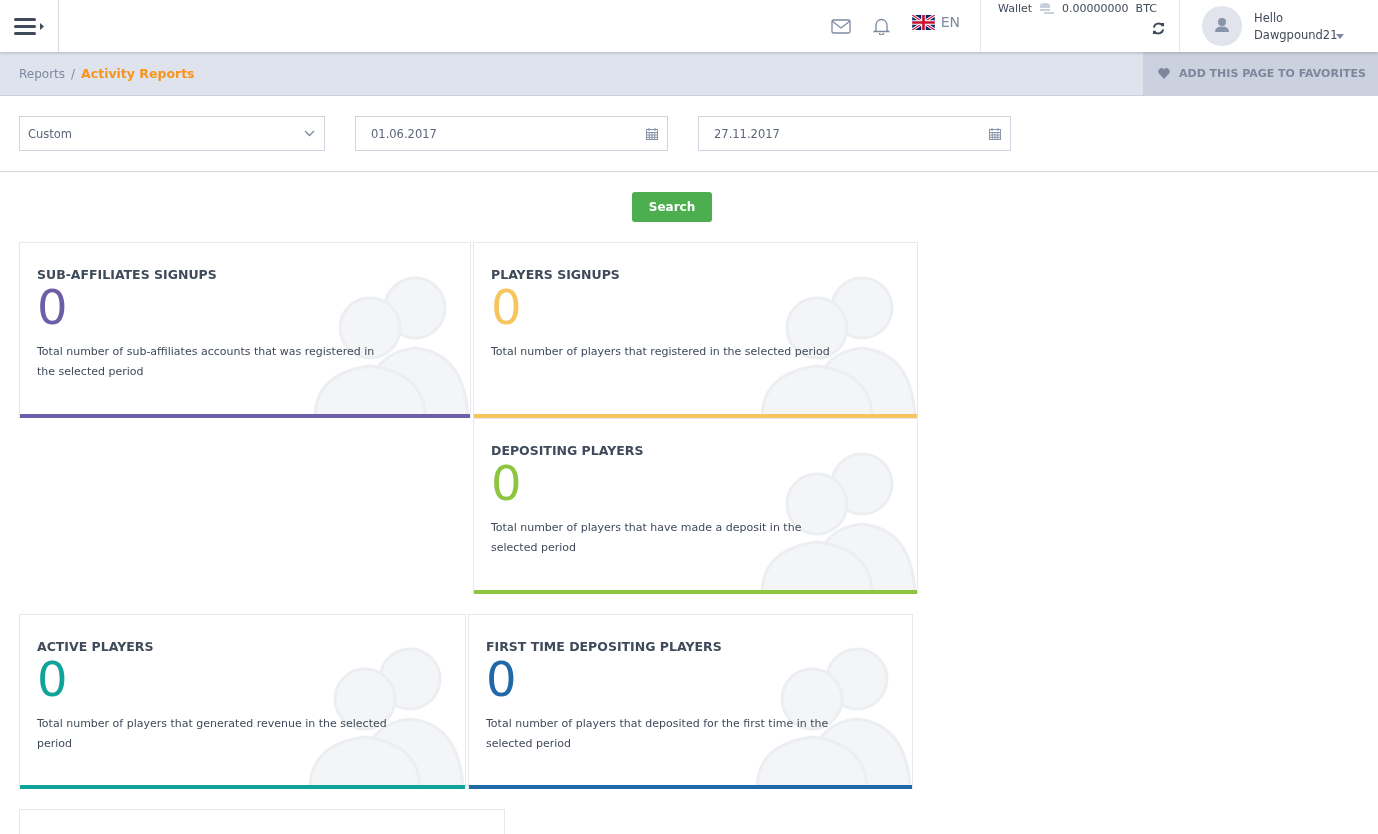  Describe the element at coordinates (138, 73) in the screenshot. I see `breadcrumb-current: Activity Reports` at that location.